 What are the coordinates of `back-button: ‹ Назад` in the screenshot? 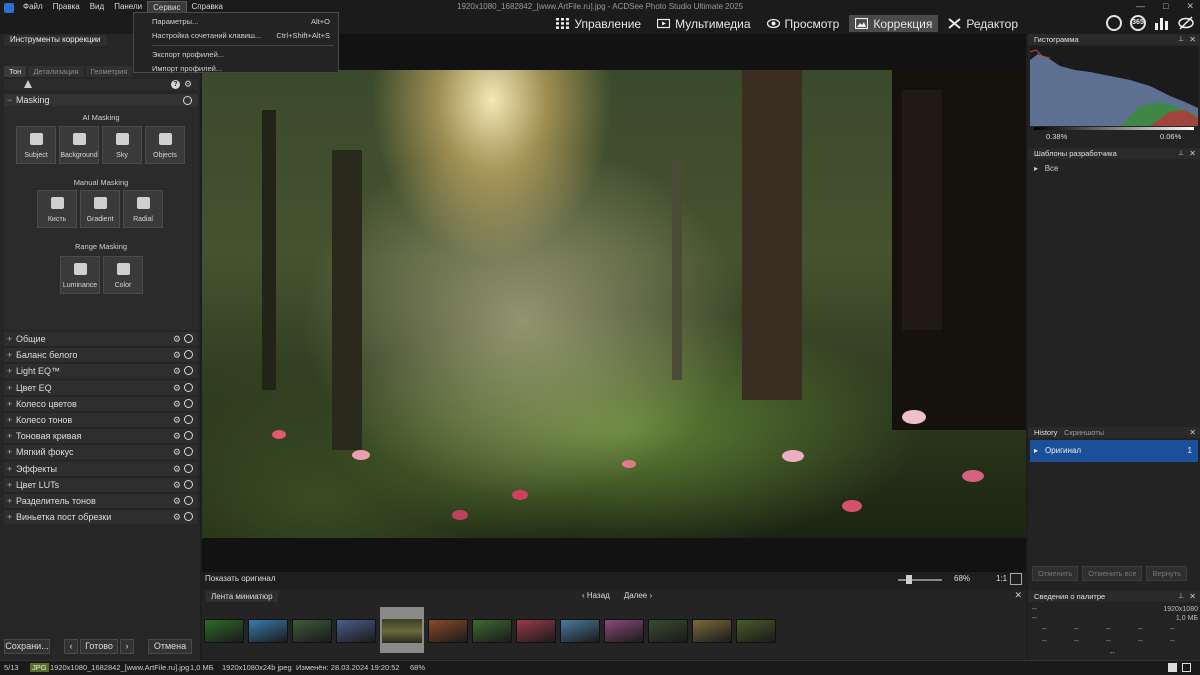 It's located at (596, 595).